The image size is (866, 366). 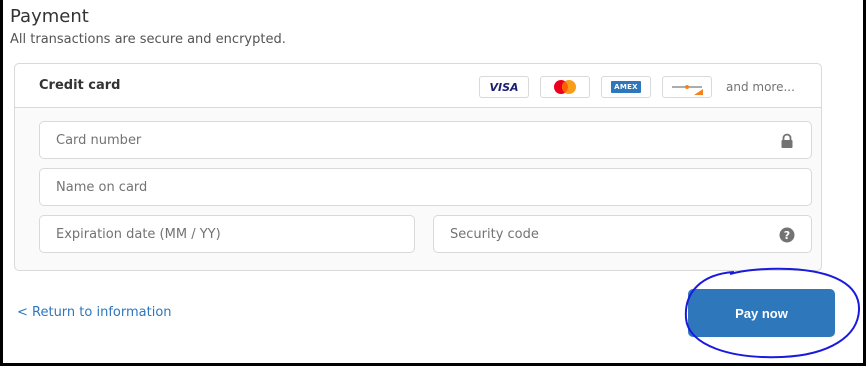 What do you see at coordinates (102, 187) in the screenshot?
I see `name-on-card-placeholder: Name on card` at bounding box center [102, 187].